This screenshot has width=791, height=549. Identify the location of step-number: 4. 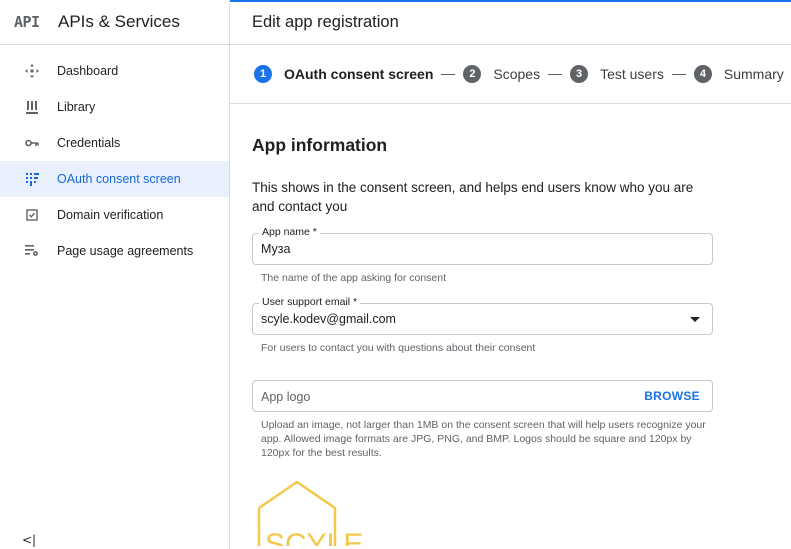
(702, 74).